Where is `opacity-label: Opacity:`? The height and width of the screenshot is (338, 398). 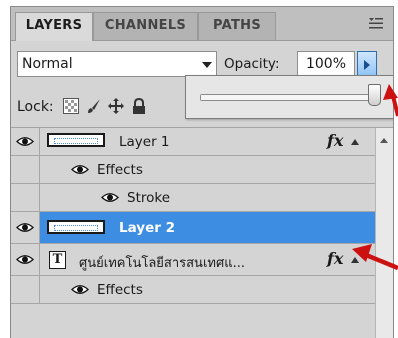
opacity-label: Opacity: is located at coordinates (252, 64).